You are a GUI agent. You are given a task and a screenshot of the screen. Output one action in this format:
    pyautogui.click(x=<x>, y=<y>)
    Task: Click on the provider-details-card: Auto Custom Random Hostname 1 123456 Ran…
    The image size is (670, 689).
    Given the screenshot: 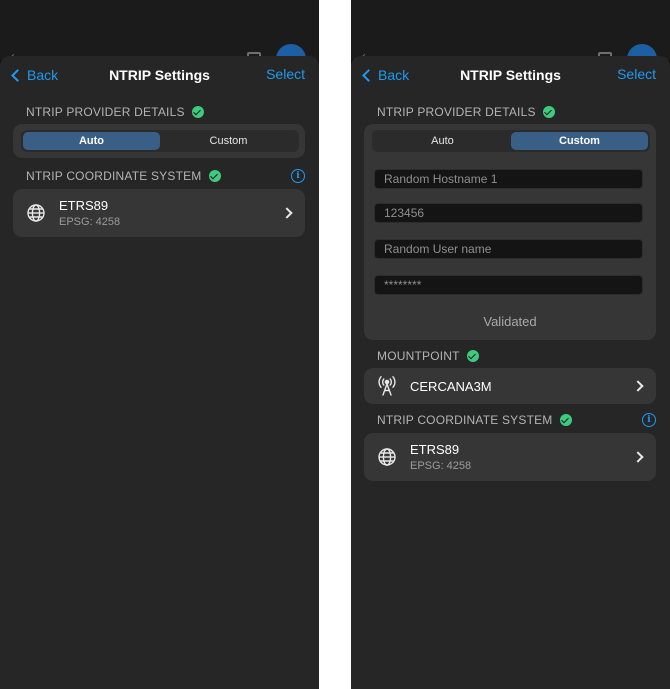 What is the action you would take?
    pyautogui.click(x=510, y=232)
    